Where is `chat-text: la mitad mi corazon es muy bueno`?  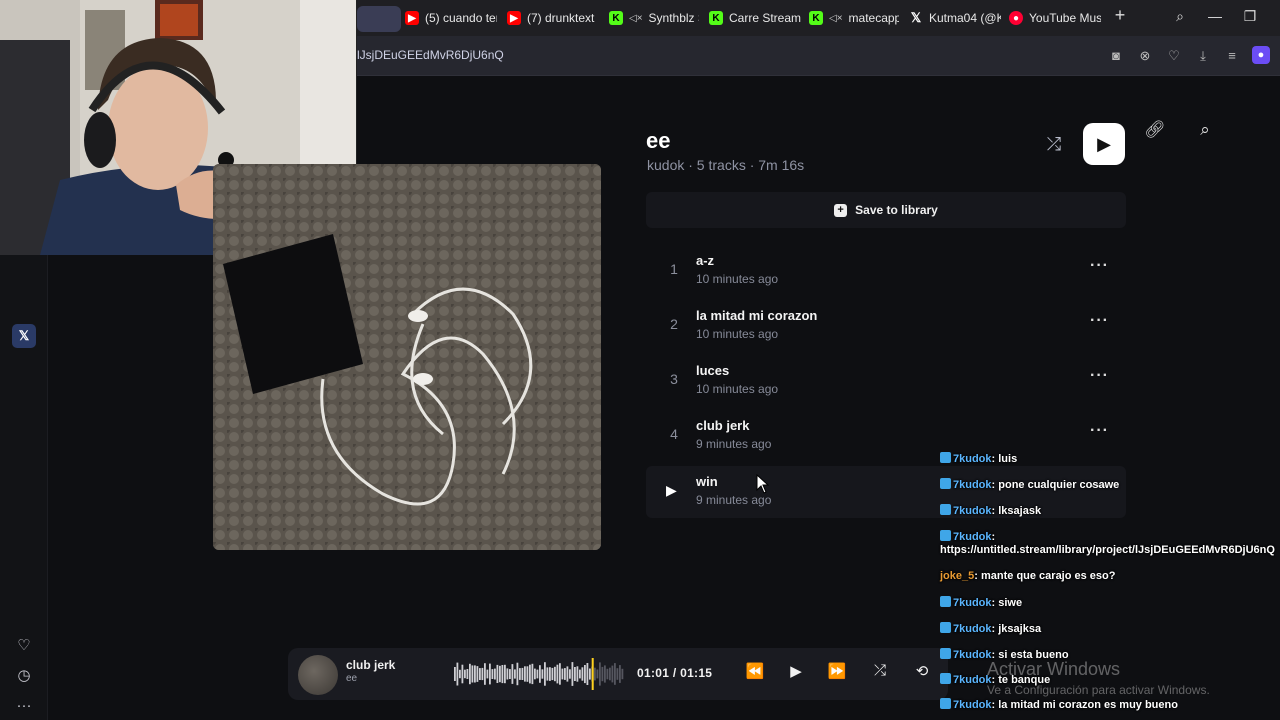
chat-text: la mitad mi corazon es muy bueno is located at coordinates (1088, 705).